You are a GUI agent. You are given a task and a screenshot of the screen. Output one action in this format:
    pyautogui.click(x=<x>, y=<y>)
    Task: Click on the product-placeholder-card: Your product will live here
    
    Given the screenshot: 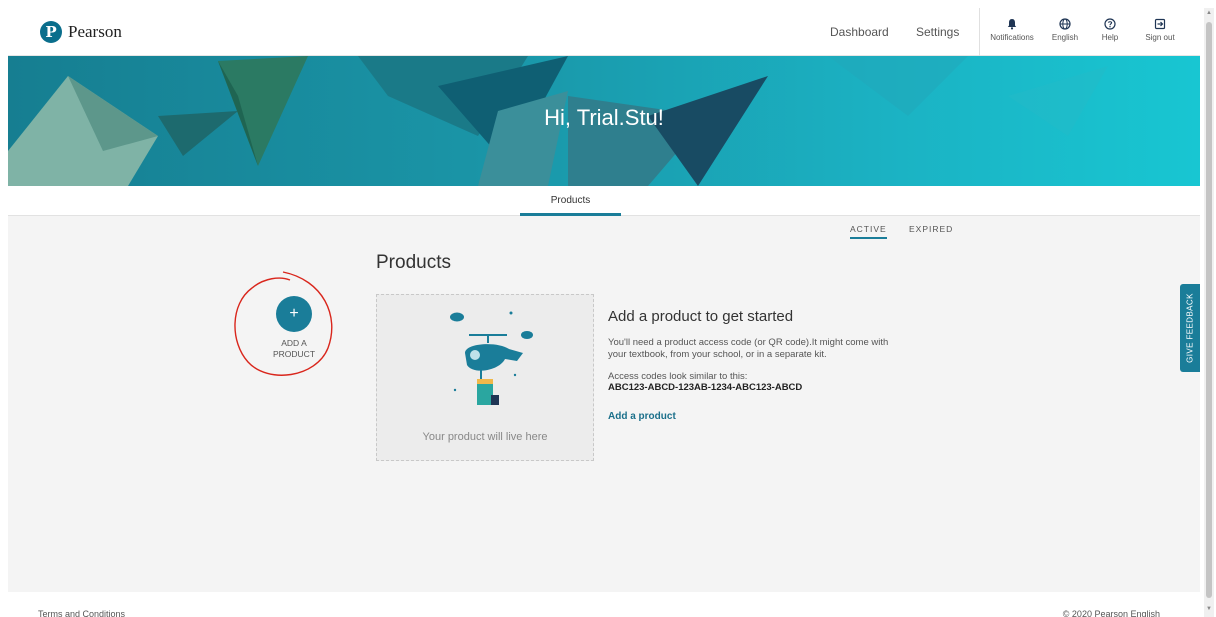 What is the action you would take?
    pyautogui.click(x=485, y=377)
    